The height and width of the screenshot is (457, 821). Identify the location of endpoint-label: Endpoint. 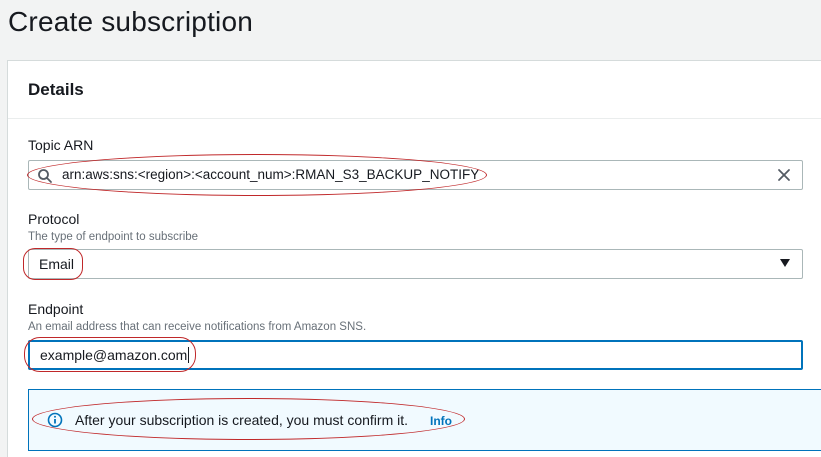
(56, 309).